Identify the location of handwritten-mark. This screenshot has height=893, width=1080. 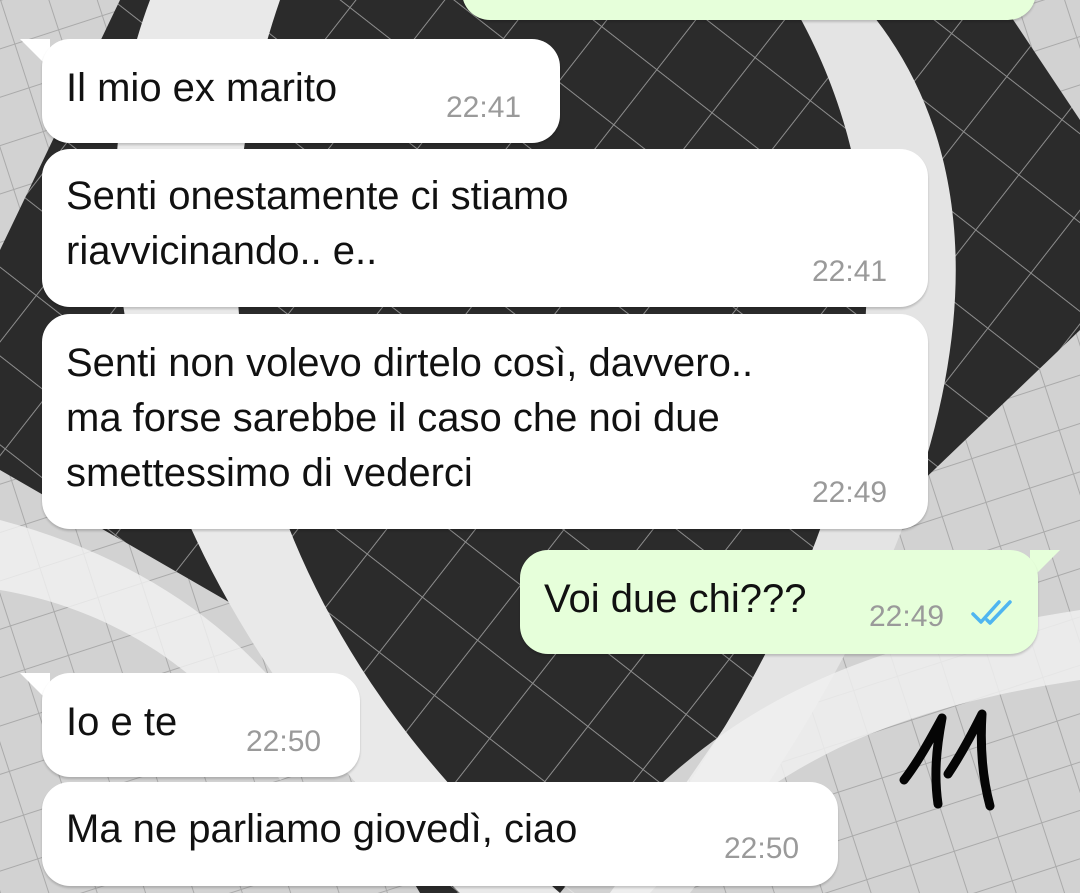
(947, 760).